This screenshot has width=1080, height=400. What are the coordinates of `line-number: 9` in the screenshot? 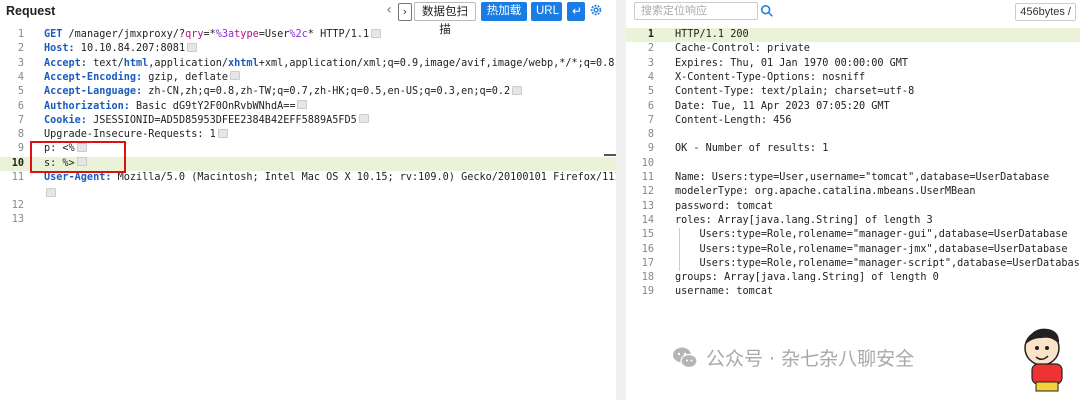 It's located at (650, 149).